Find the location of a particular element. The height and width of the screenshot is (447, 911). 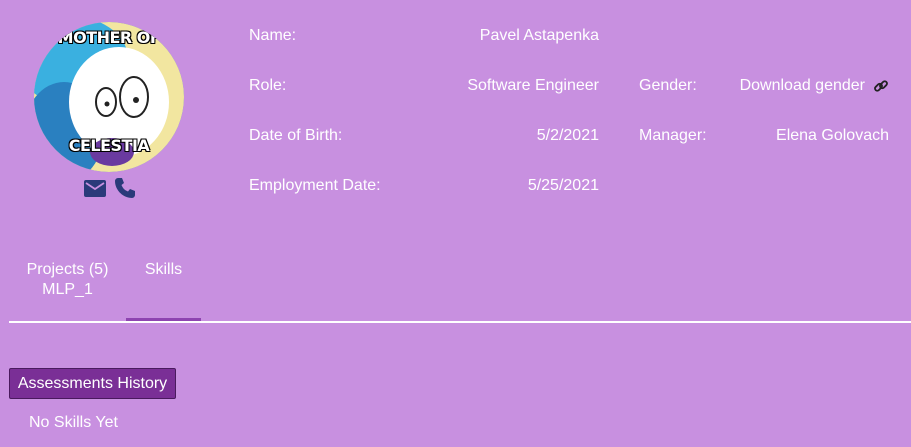

contact-icons is located at coordinates (110, 188).